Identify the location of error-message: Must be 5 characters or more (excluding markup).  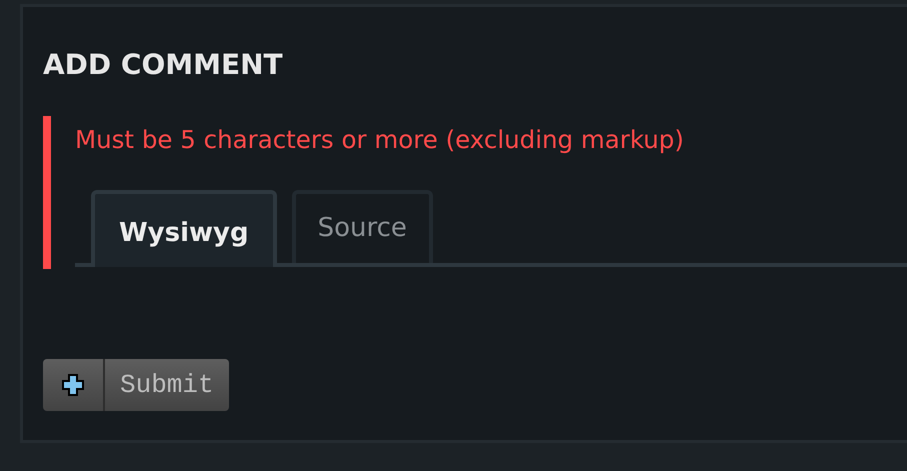
(379, 140).